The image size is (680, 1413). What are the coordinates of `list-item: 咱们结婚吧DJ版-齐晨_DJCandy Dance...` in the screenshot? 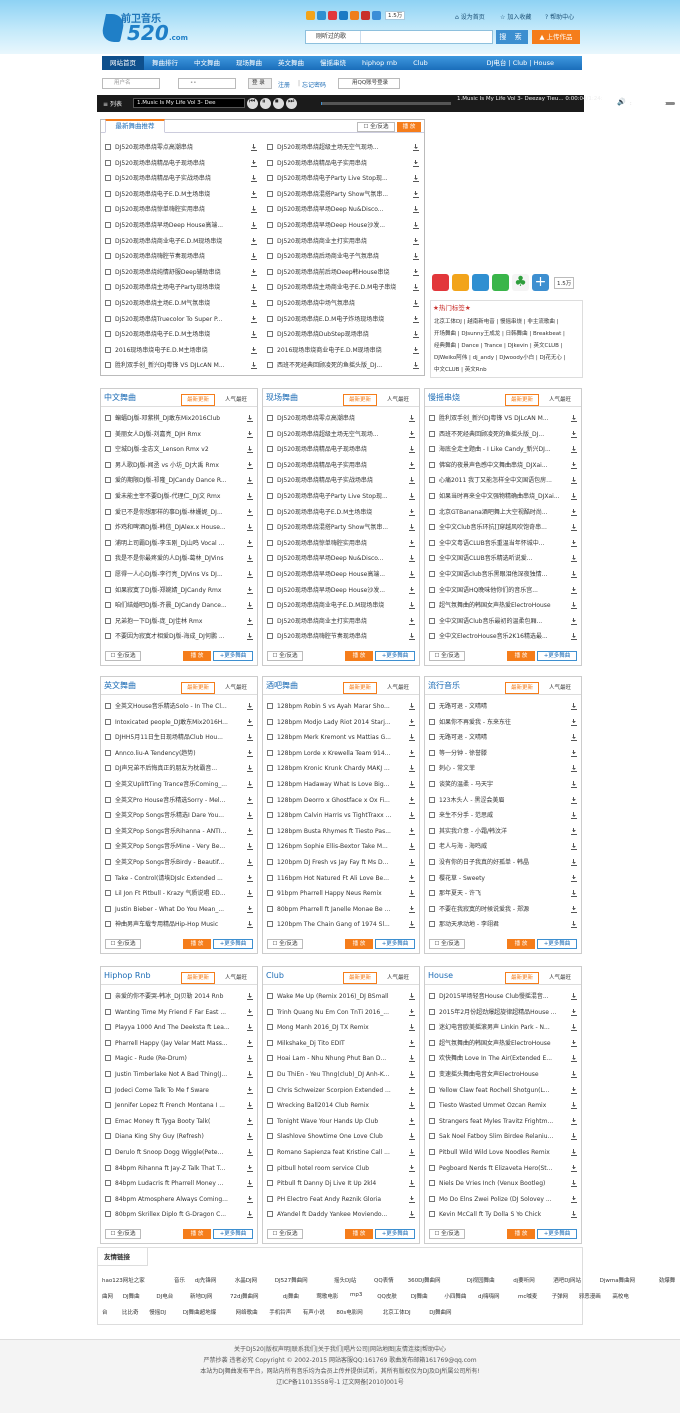 It's located at (179, 606).